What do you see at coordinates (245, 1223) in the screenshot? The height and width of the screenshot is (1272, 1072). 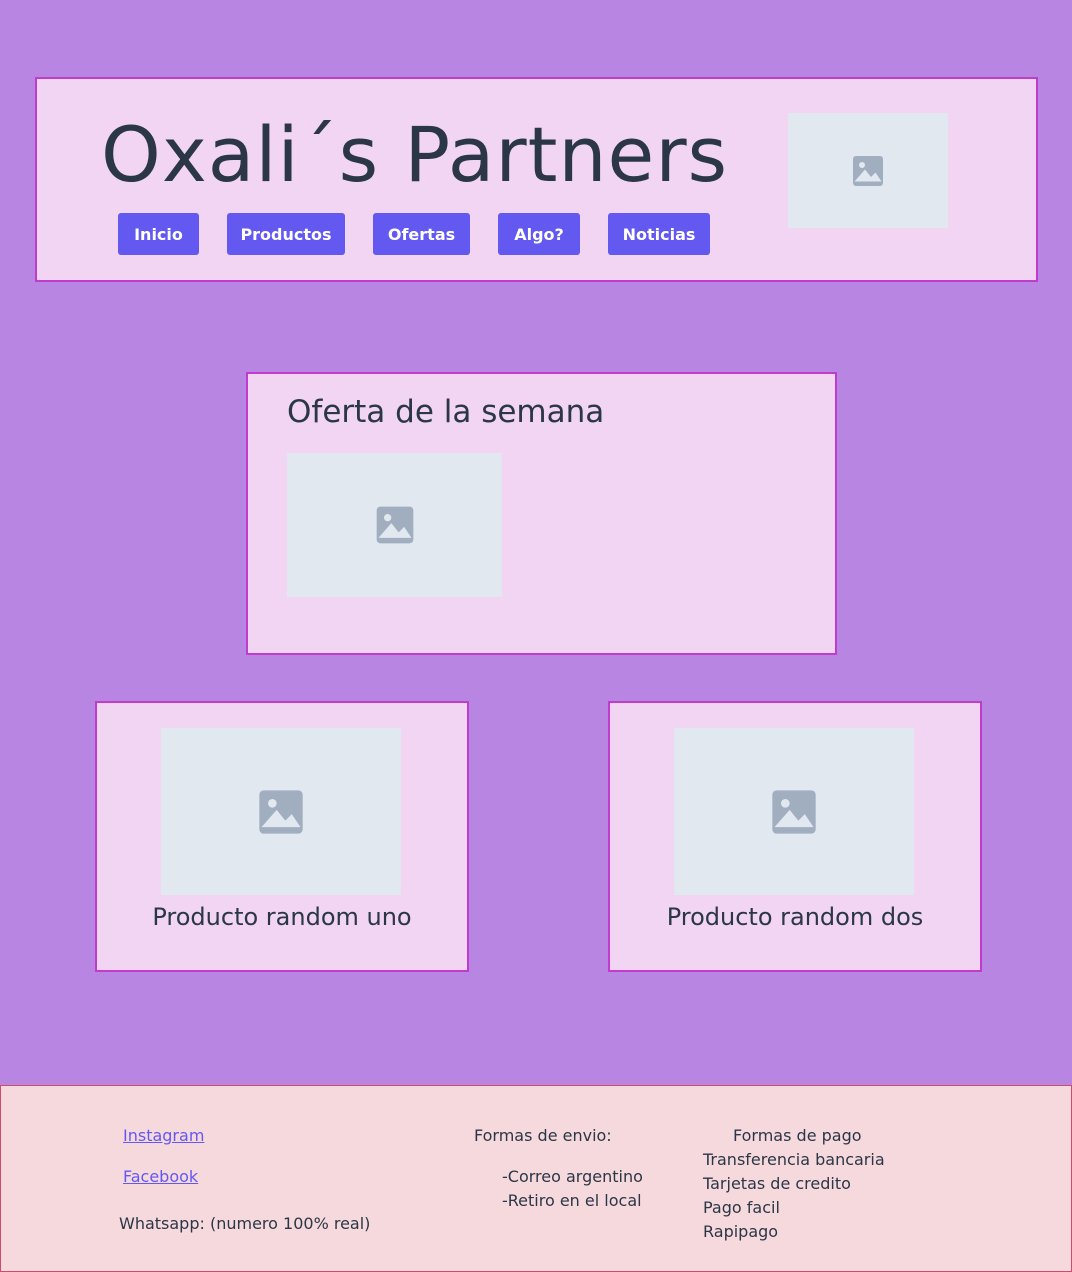 I see `whatsapp-text: Whatsapp: (numero 100% real)` at bounding box center [245, 1223].